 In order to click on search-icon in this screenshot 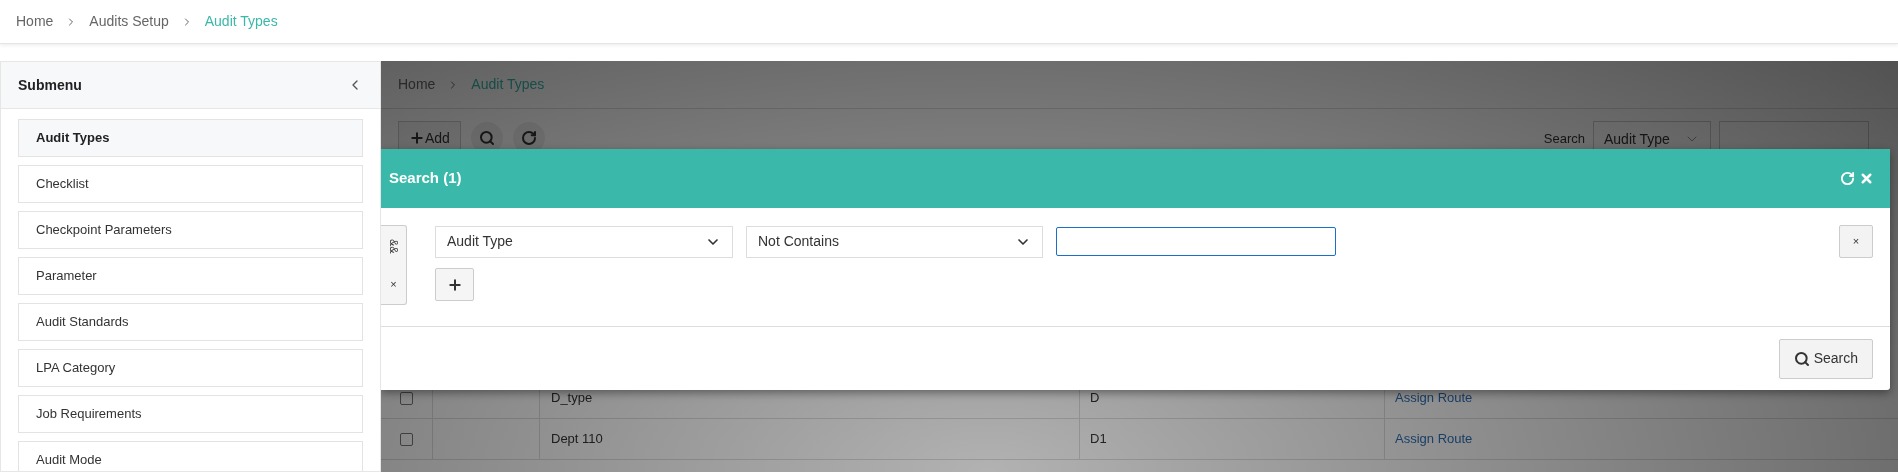, I will do `click(1801, 358)`.